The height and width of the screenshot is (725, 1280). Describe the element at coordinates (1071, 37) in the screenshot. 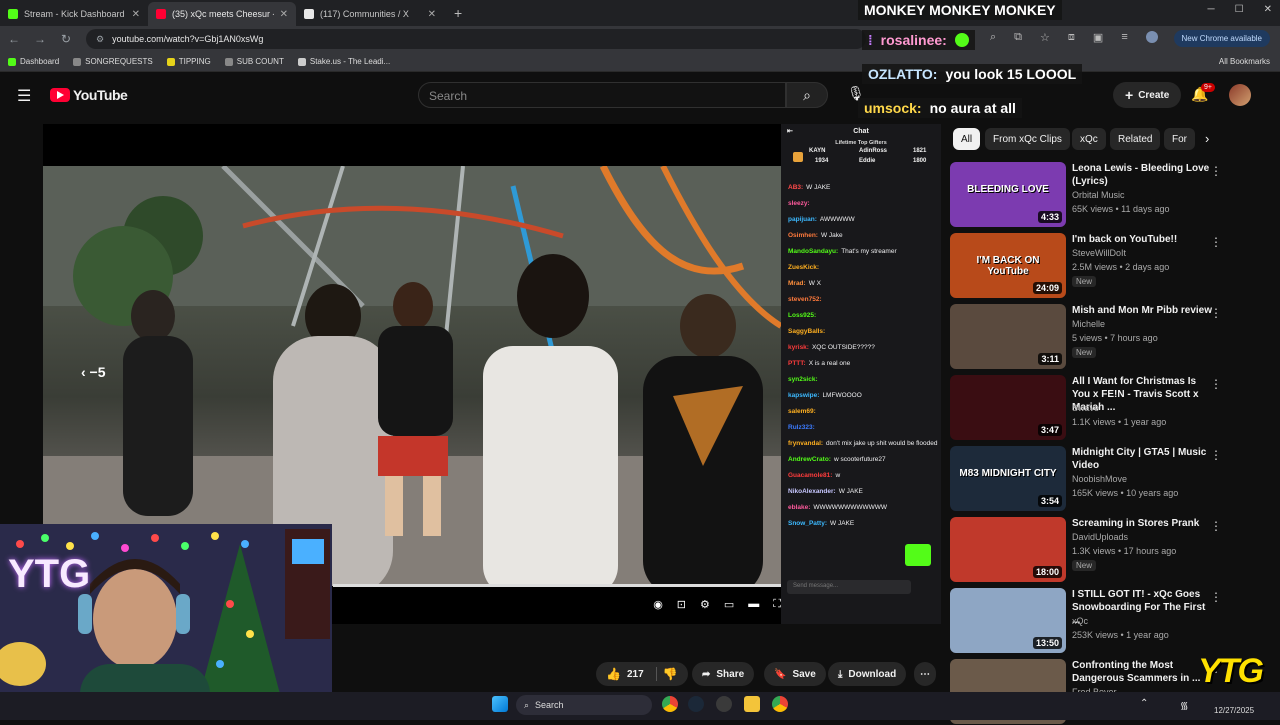

I see `extensions-icon: ⧈` at that location.